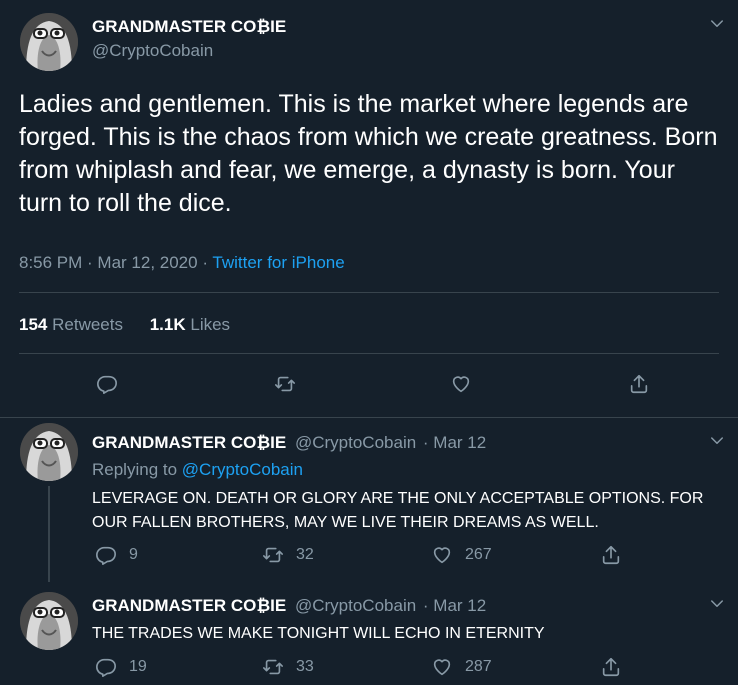  I want to click on replying-to-label: Replying to, so click(137, 469).